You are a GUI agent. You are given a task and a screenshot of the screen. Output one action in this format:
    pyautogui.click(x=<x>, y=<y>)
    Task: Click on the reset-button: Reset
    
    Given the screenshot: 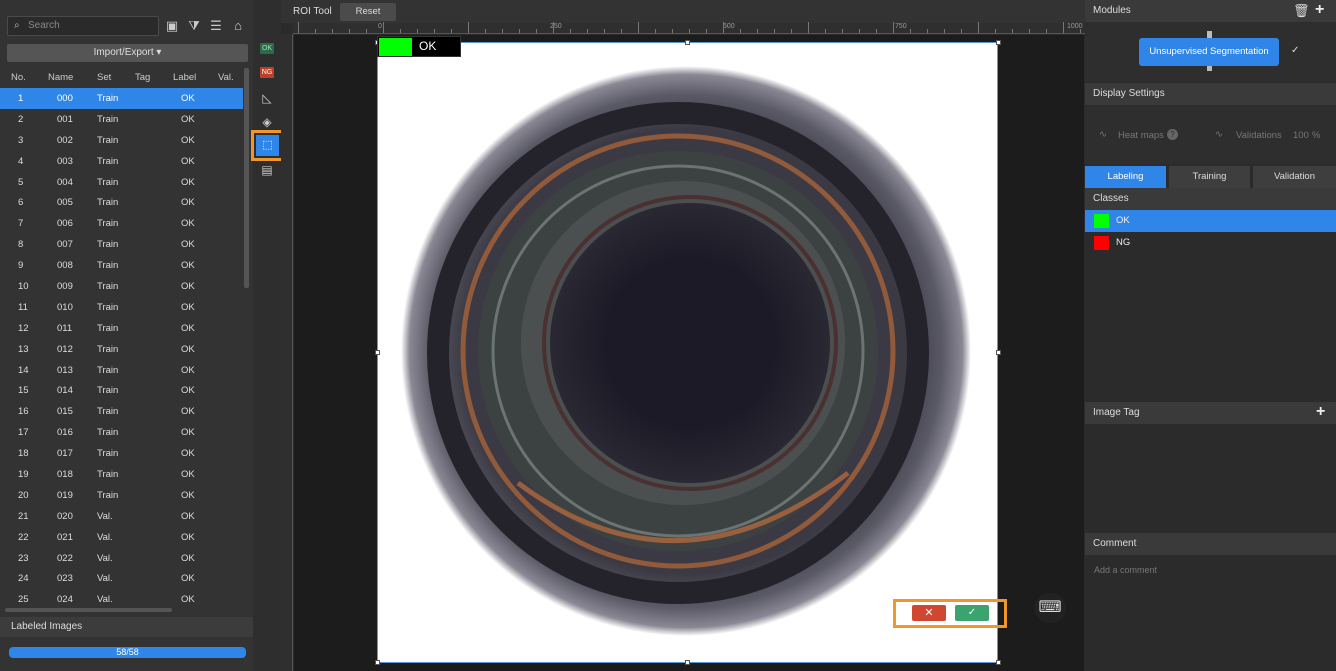 What is the action you would take?
    pyautogui.click(x=368, y=12)
    